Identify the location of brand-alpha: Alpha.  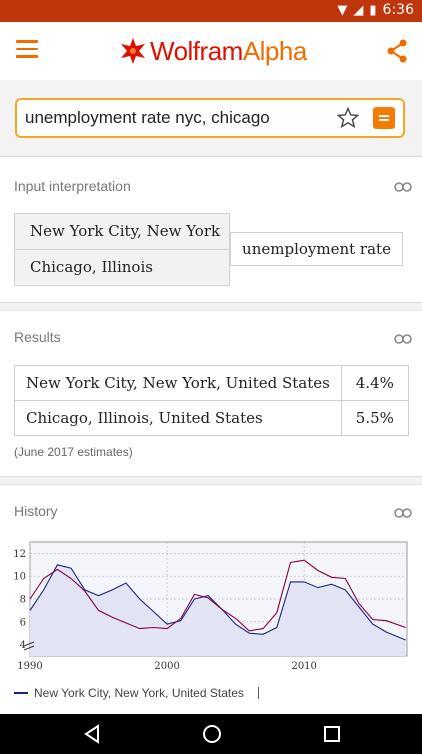
(275, 50).